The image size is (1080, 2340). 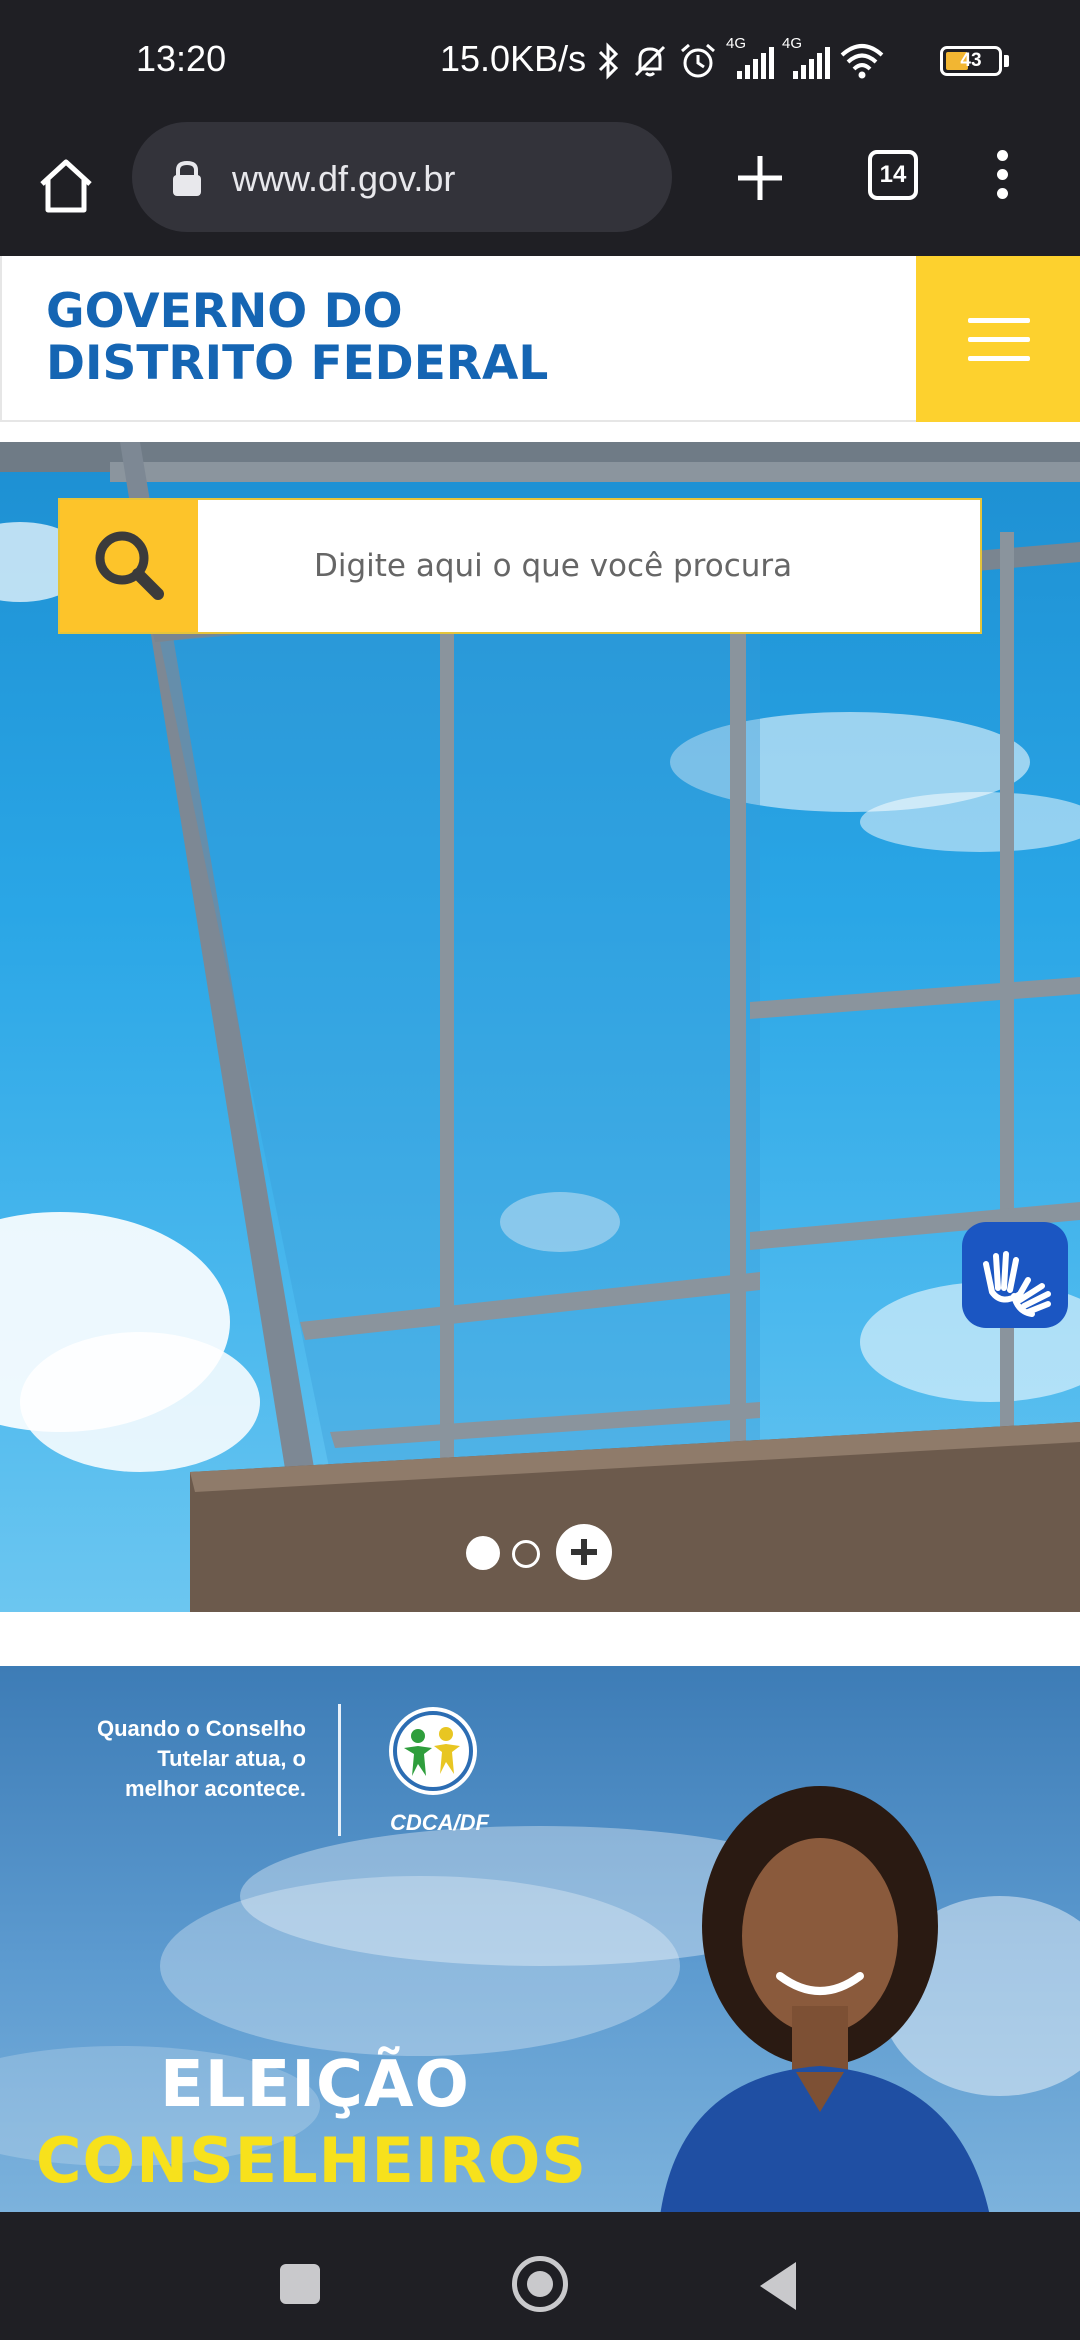 I want to click on battery-tip, so click(x=1006, y=61).